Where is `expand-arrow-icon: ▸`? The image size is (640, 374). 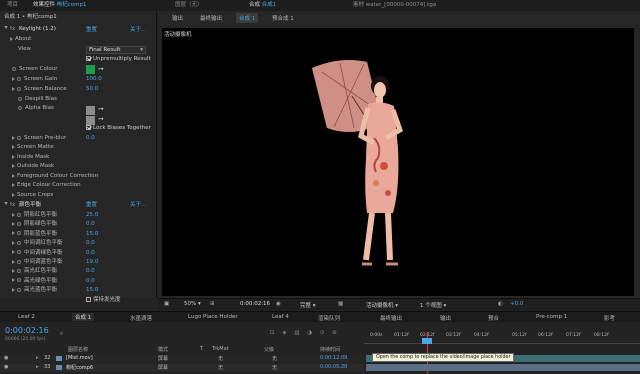
expand-arrow-icon: ▸ is located at coordinates (37, 358).